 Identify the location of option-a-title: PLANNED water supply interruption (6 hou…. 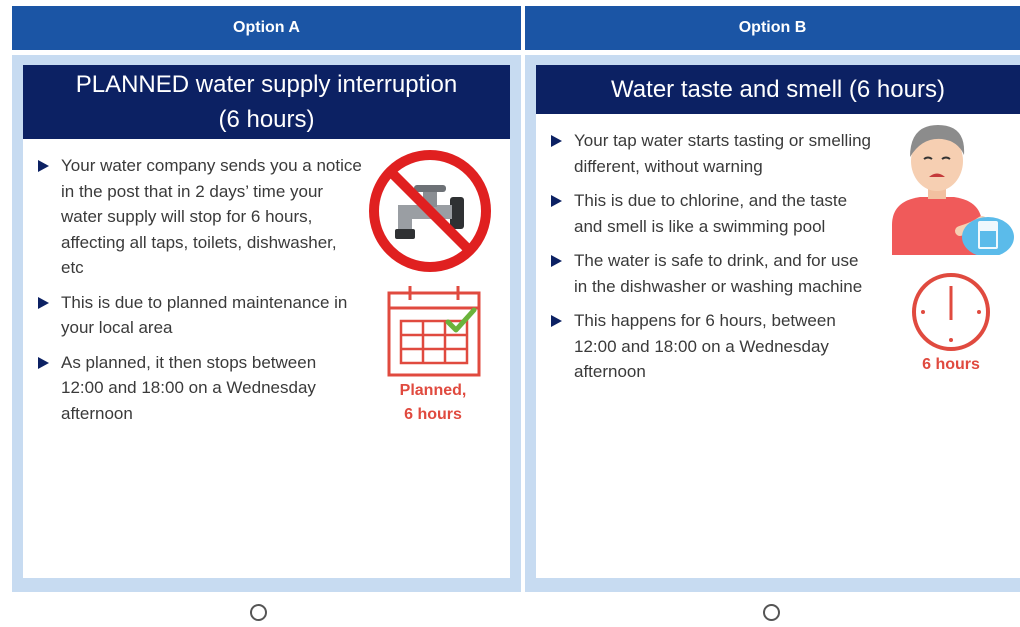
(266, 102).